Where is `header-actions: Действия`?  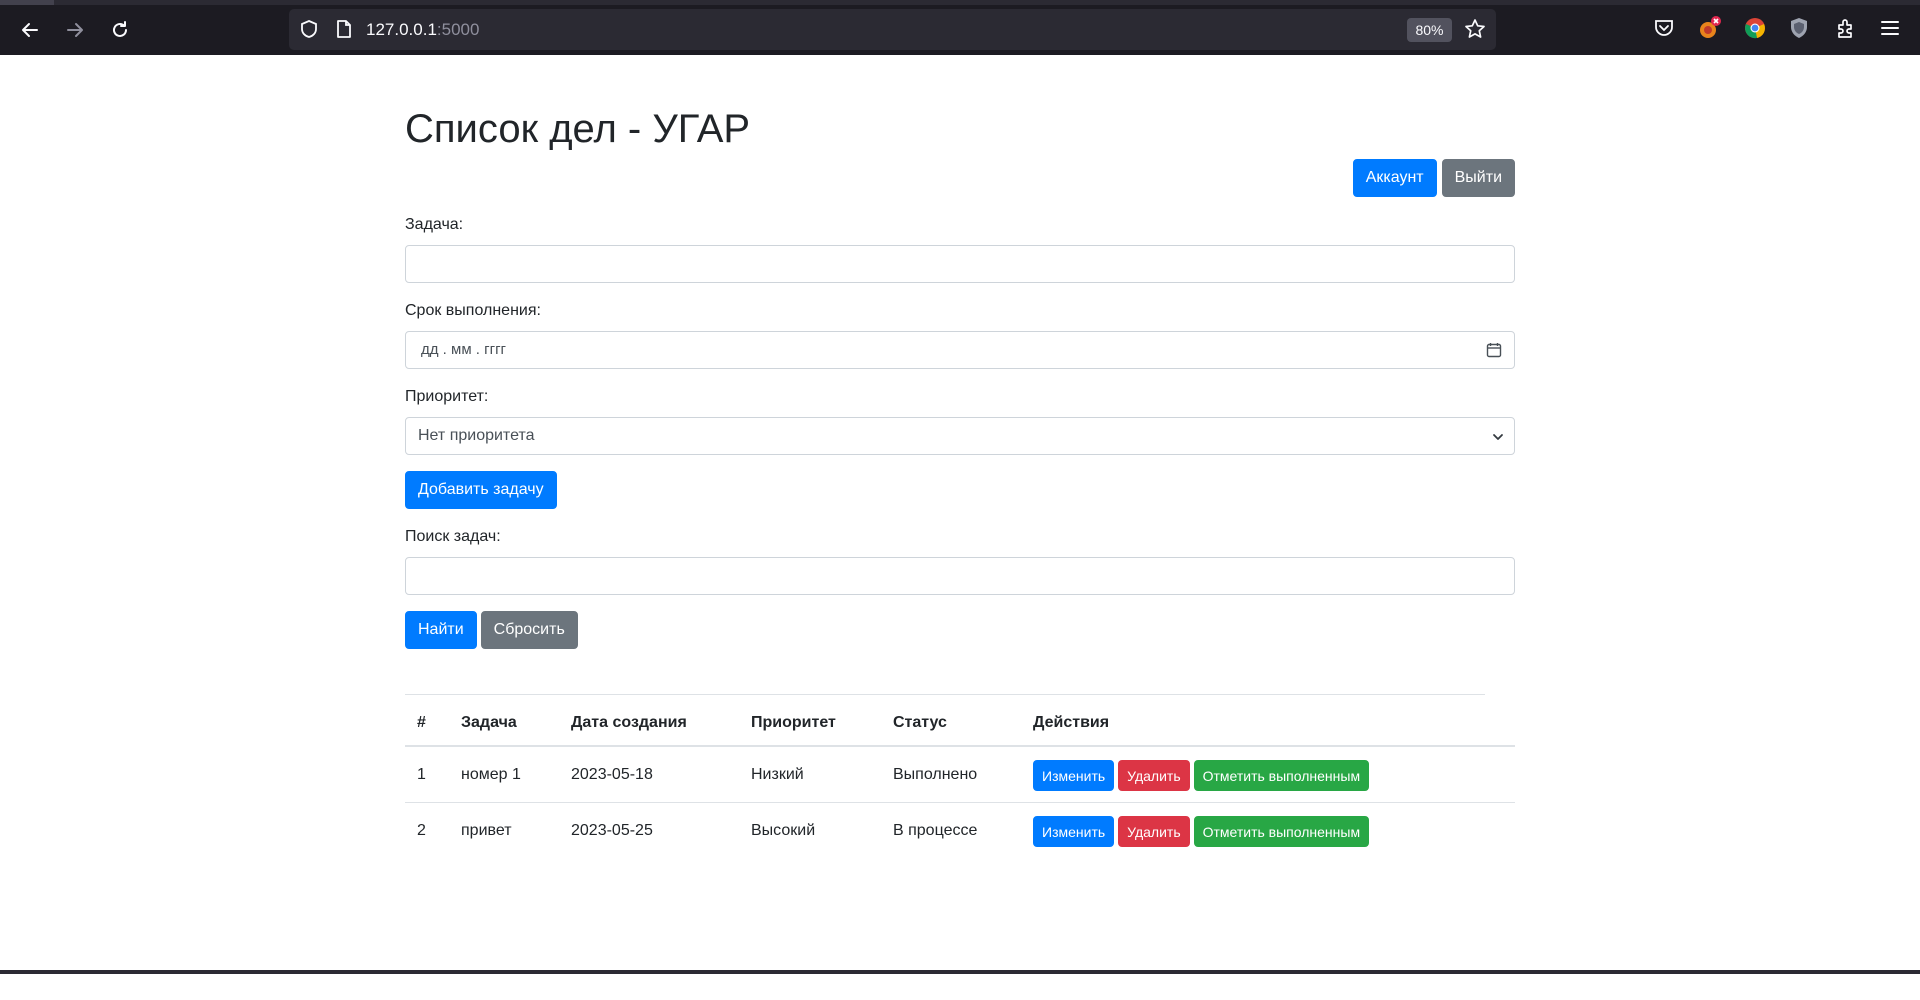
header-actions: Действия is located at coordinates (1071, 722).